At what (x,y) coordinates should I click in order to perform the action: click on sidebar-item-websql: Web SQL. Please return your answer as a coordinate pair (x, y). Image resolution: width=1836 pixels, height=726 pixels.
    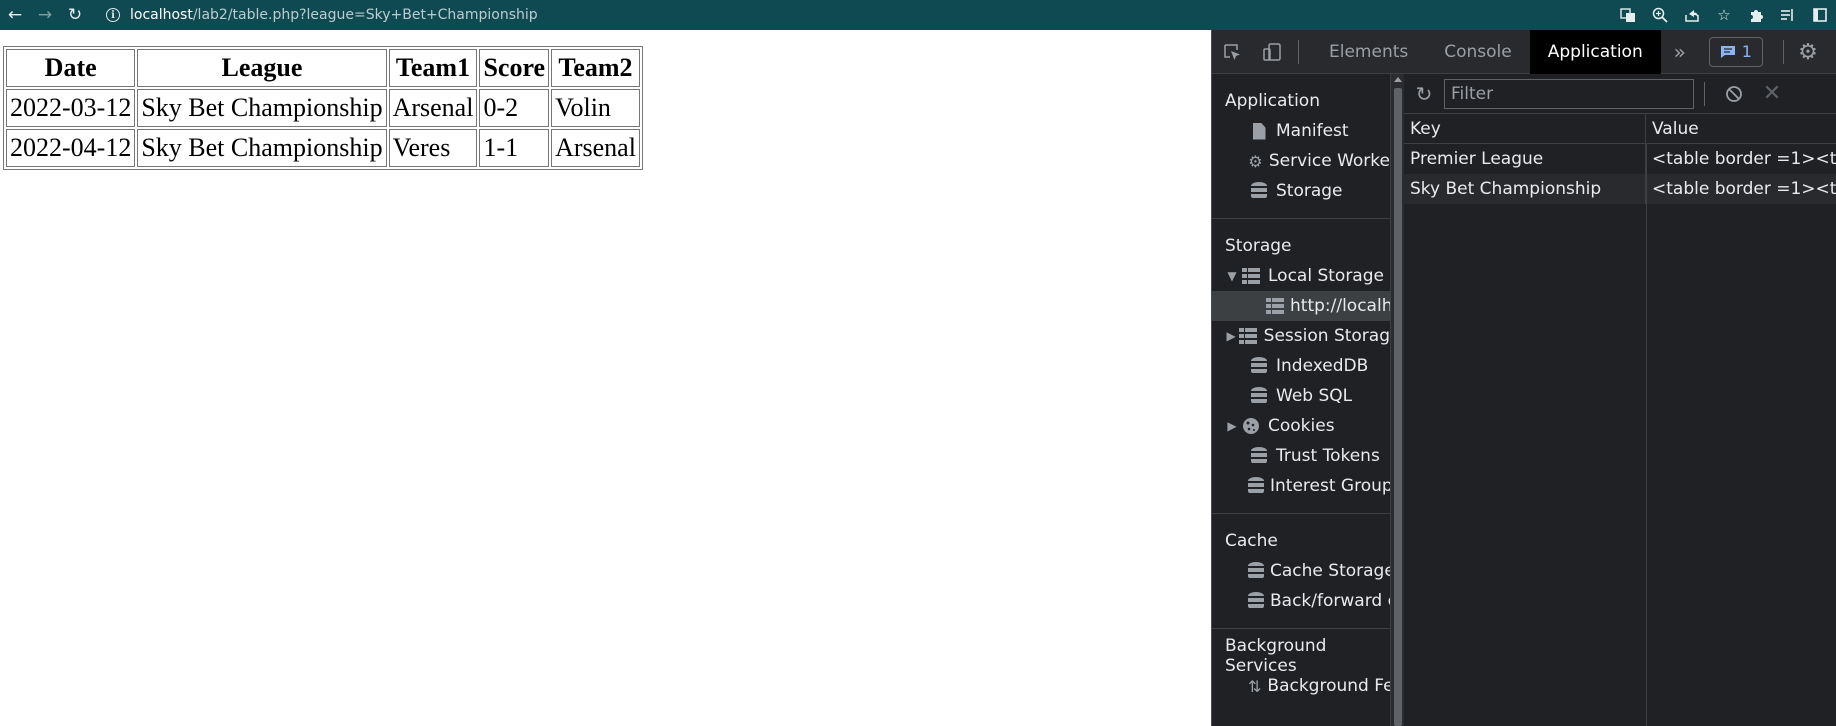
    Looking at the image, I should click on (1301, 396).